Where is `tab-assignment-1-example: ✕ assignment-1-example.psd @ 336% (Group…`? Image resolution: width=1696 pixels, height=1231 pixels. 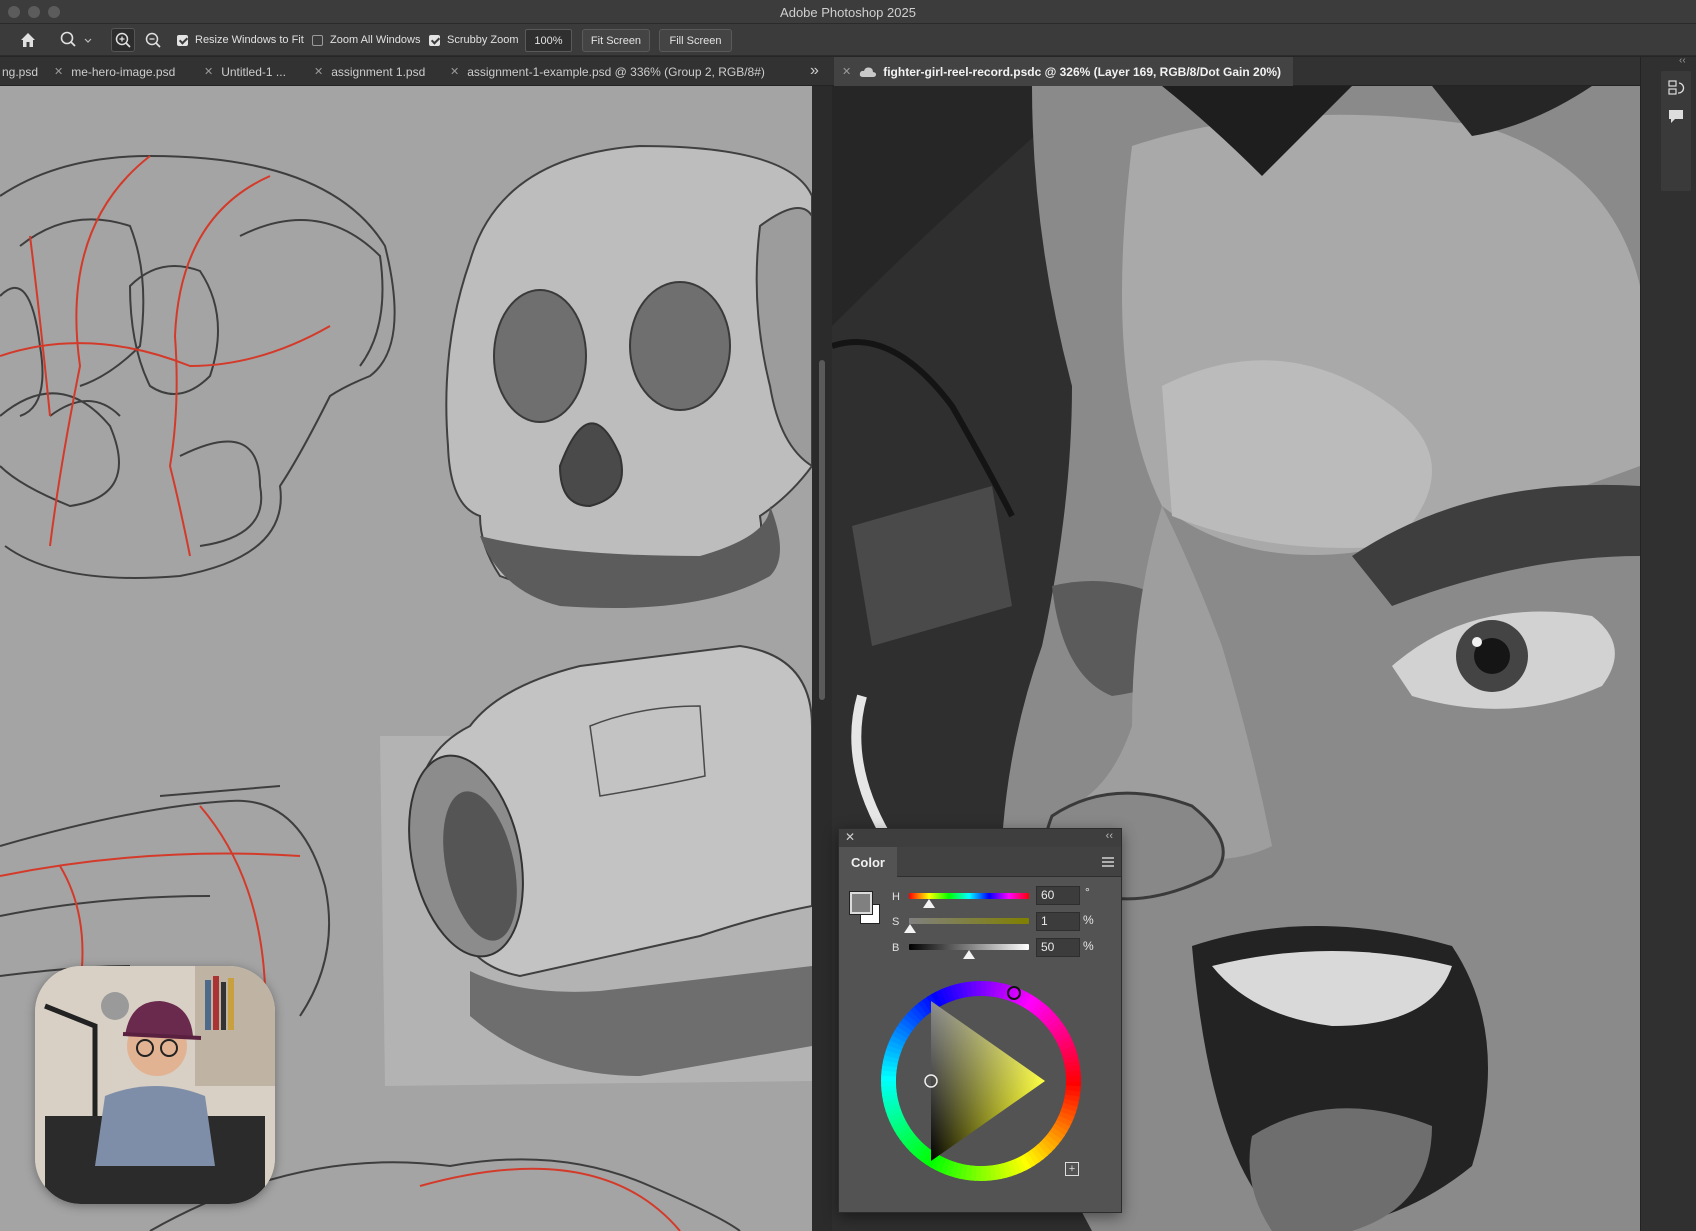 tab-assignment-1-example: ✕ assignment-1-example.psd @ 336% (Group… is located at coordinates (607, 71).